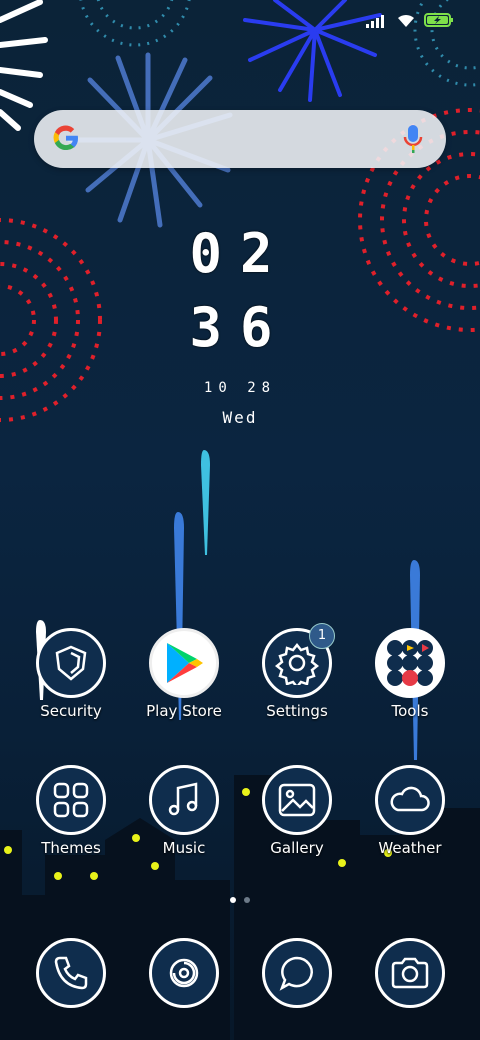 This screenshot has width=480, height=1040. What do you see at coordinates (71, 711) in the screenshot?
I see `app-label: Security` at bounding box center [71, 711].